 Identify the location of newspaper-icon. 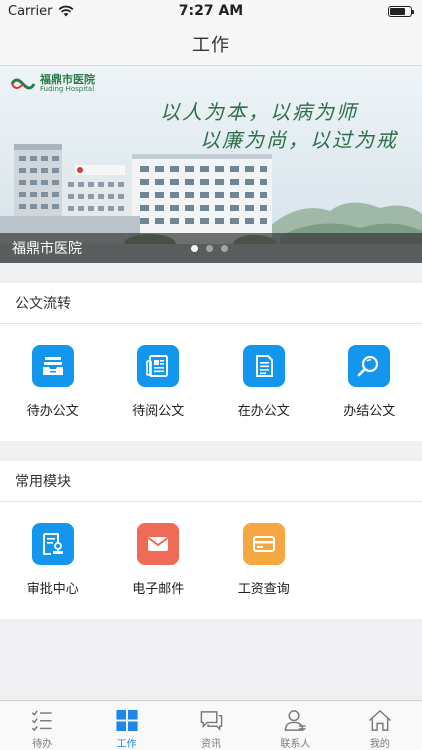
(157, 366).